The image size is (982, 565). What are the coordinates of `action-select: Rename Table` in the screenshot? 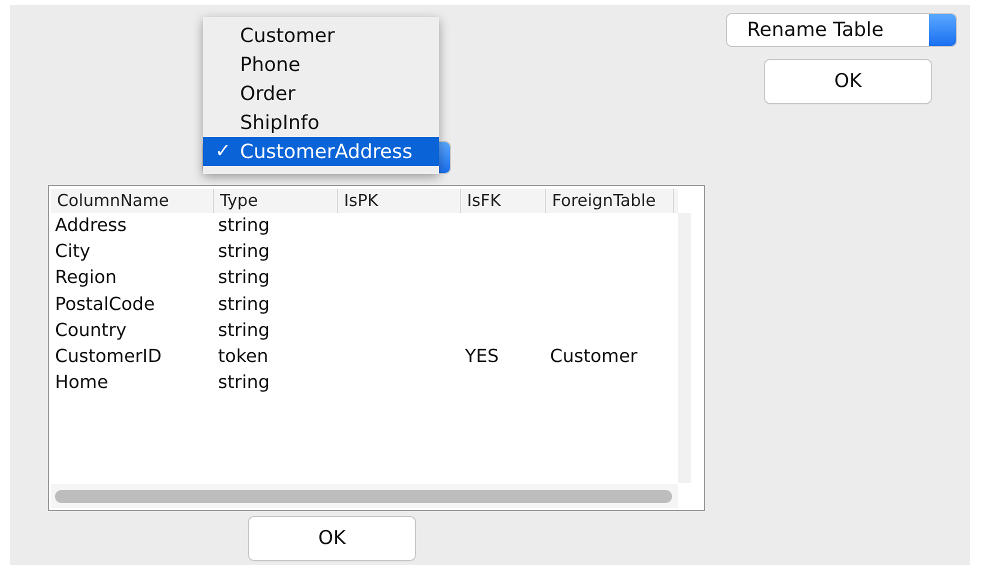 It's located at (841, 30).